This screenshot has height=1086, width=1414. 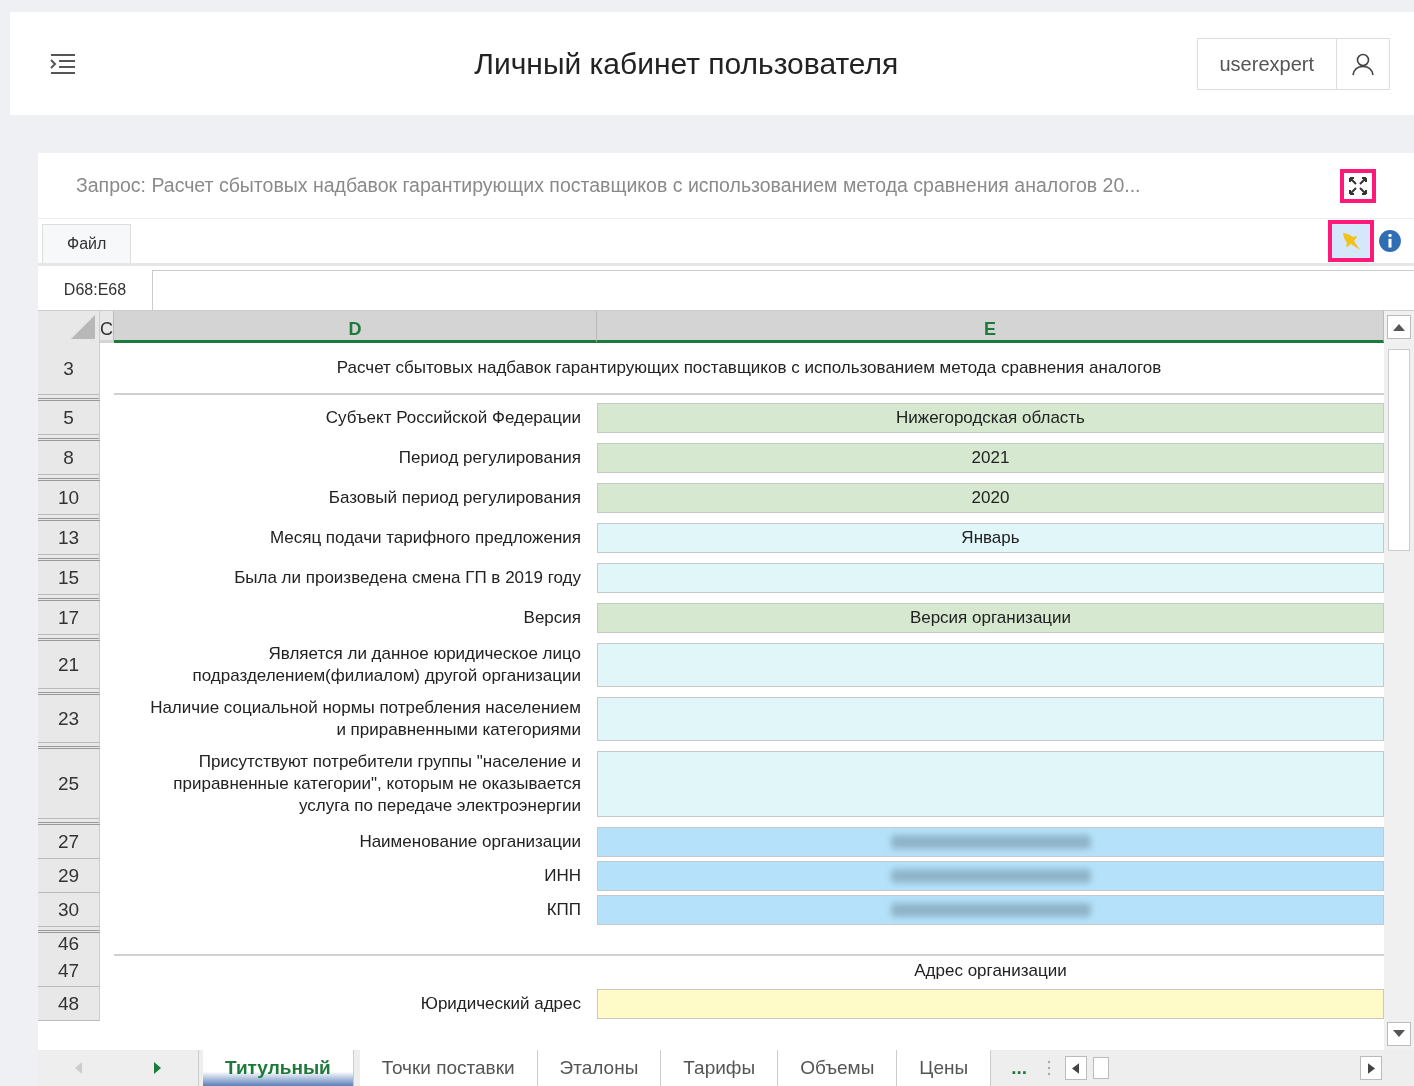 What do you see at coordinates (454, 498) in the screenshot?
I see `field-label: Базовый период регулирования` at bounding box center [454, 498].